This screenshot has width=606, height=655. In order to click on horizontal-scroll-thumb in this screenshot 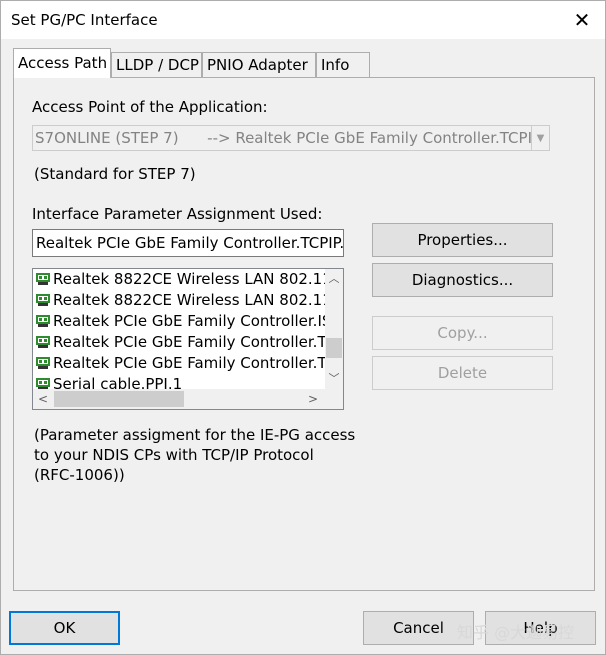, I will do `click(119, 399)`.